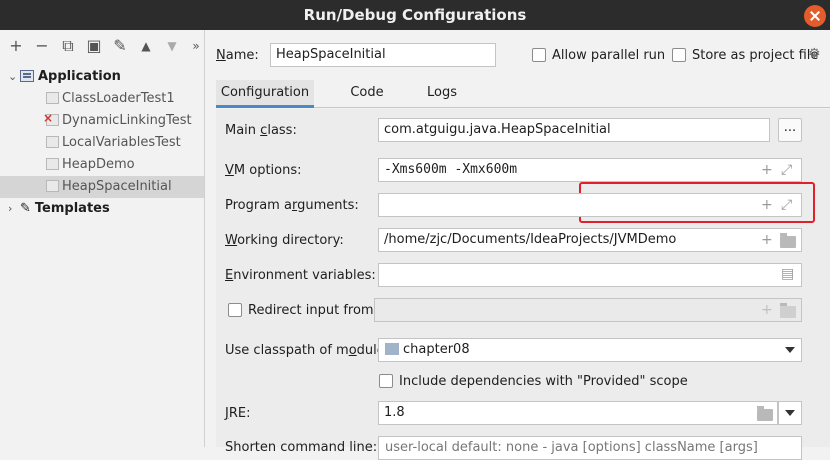 This screenshot has height=460, width=830. I want to click on tree-node-templates: › ✎ Templates, so click(59, 209).